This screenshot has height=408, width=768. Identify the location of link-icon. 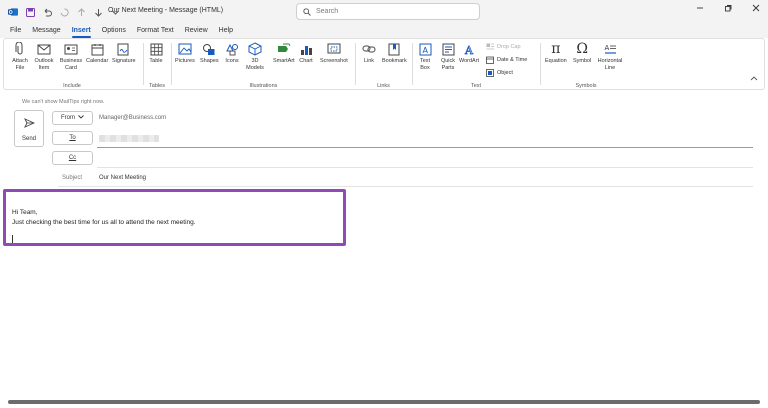
(369, 49).